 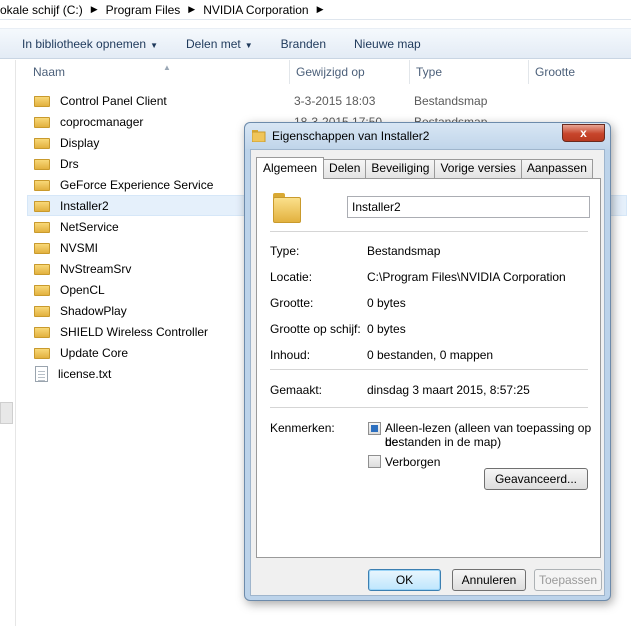 I want to click on new-folder-button: Nieuwe map, so click(x=387, y=44).